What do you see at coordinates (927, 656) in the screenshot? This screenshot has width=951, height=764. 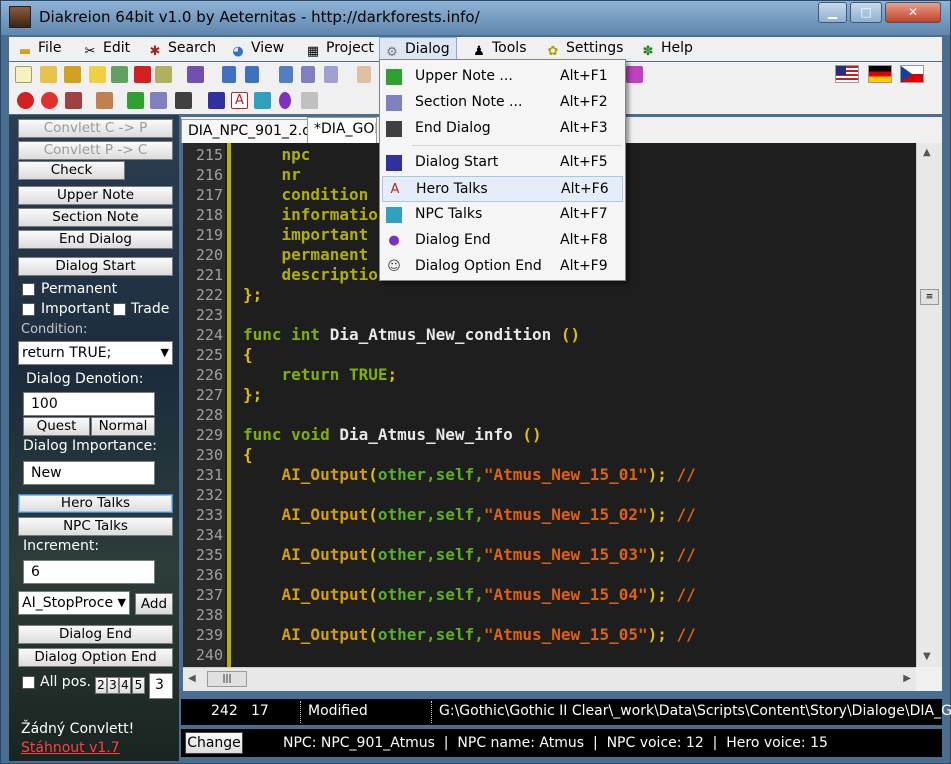 I see `scroll-down-icon: ▼` at bounding box center [927, 656].